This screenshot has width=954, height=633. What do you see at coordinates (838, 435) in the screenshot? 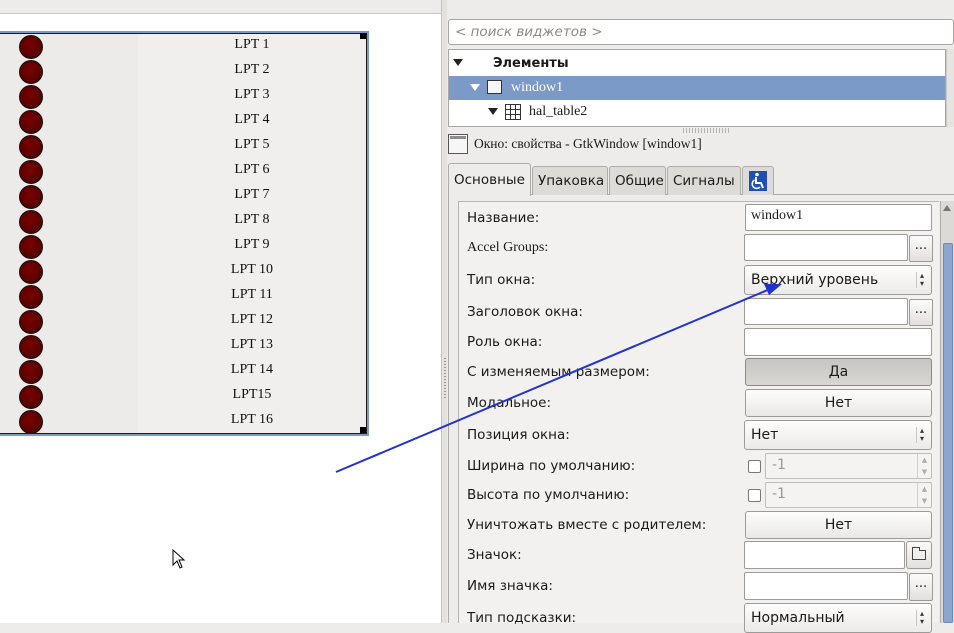
I see `window-position-combo: Нет` at bounding box center [838, 435].